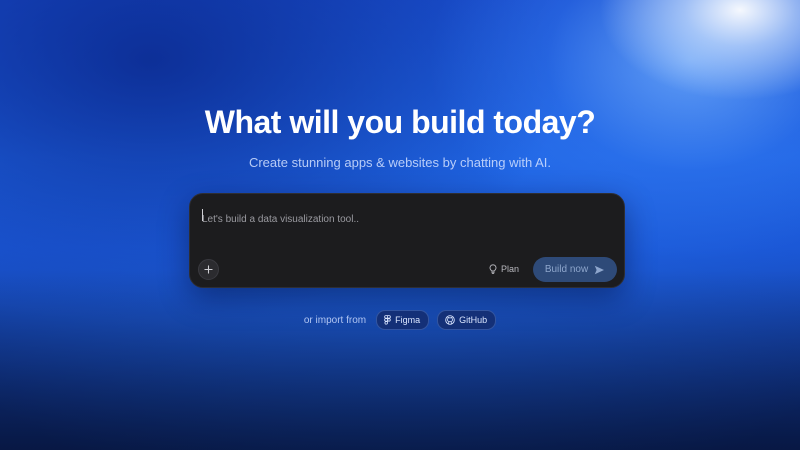 This screenshot has height=450, width=800. Describe the element at coordinates (599, 270) in the screenshot. I see `send-arrow-icon` at that location.